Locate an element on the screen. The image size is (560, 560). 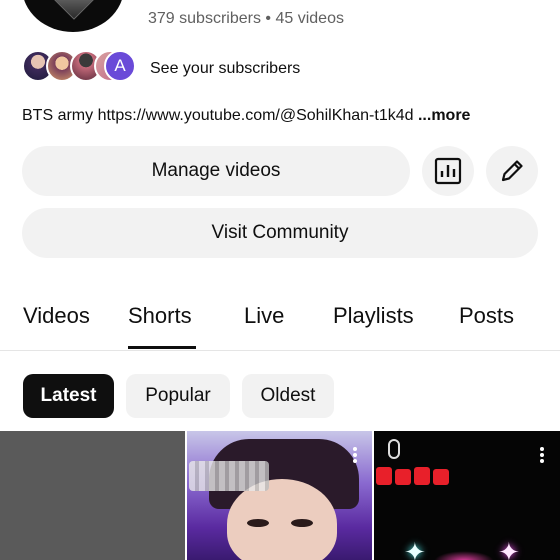
tab-videos: Videos is located at coordinates (56, 316).